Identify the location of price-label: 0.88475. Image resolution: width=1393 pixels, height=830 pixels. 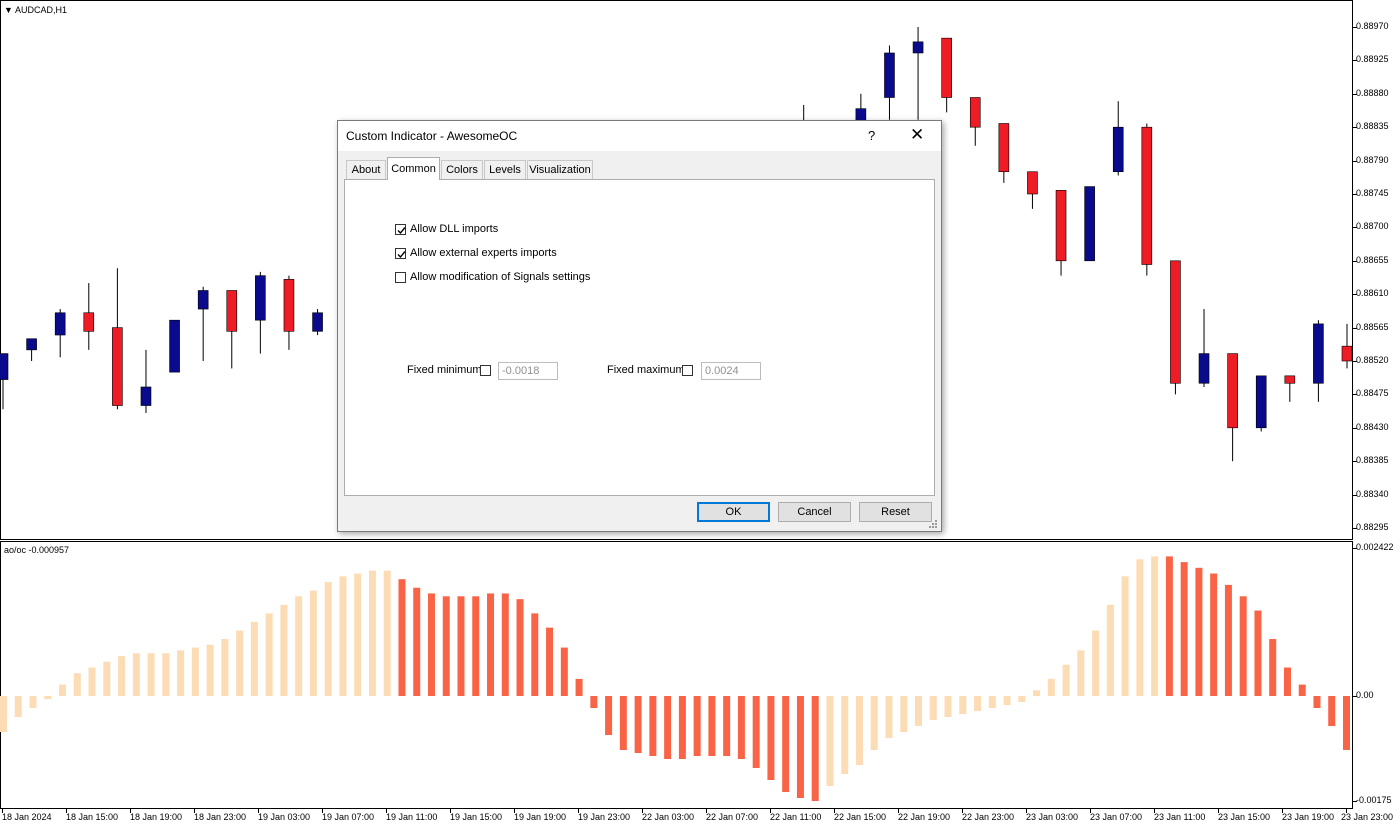
(1372, 393).